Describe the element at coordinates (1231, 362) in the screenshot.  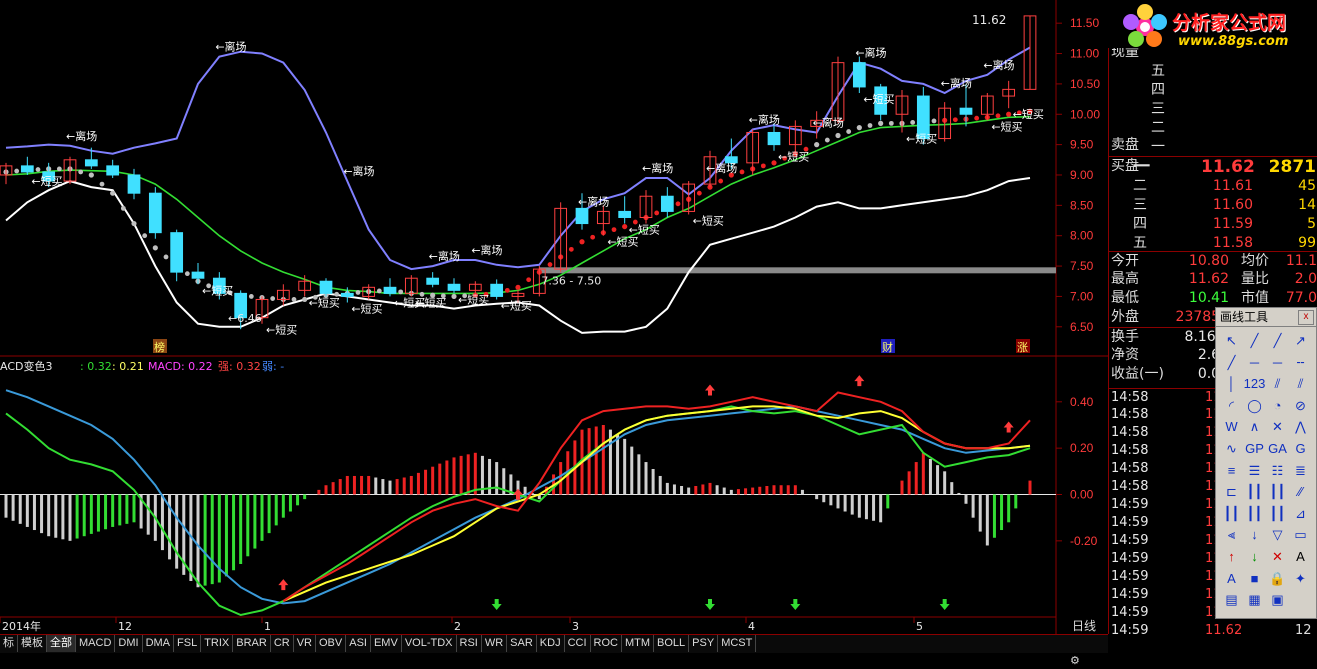
I see `segment-tool-icon: ╱` at that location.